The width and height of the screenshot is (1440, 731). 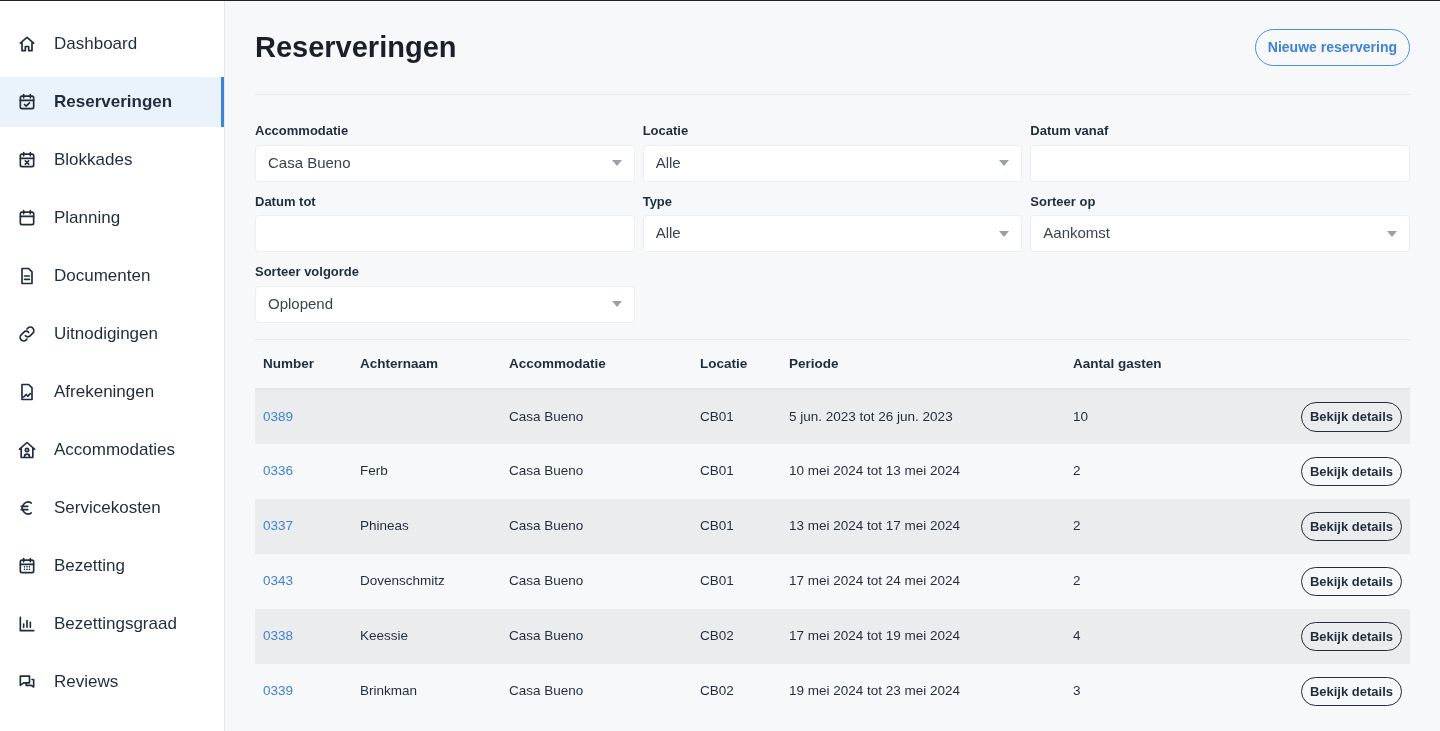 What do you see at coordinates (112, 624) in the screenshot?
I see `sidebar-item: Bezettingsgraad` at bounding box center [112, 624].